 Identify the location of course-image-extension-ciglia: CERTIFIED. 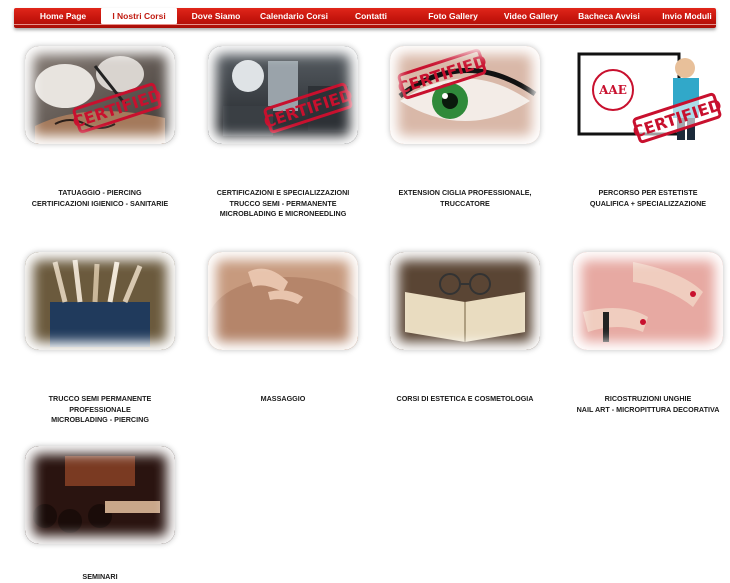
(465, 95).